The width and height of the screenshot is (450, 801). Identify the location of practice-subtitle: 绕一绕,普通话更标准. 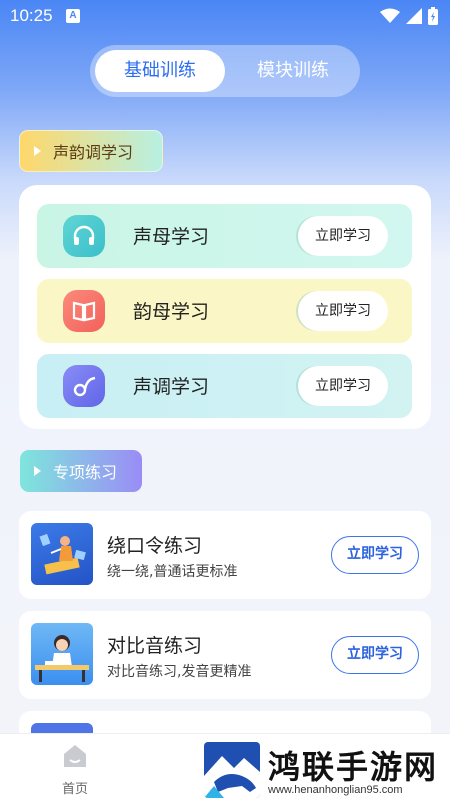
(172, 572).